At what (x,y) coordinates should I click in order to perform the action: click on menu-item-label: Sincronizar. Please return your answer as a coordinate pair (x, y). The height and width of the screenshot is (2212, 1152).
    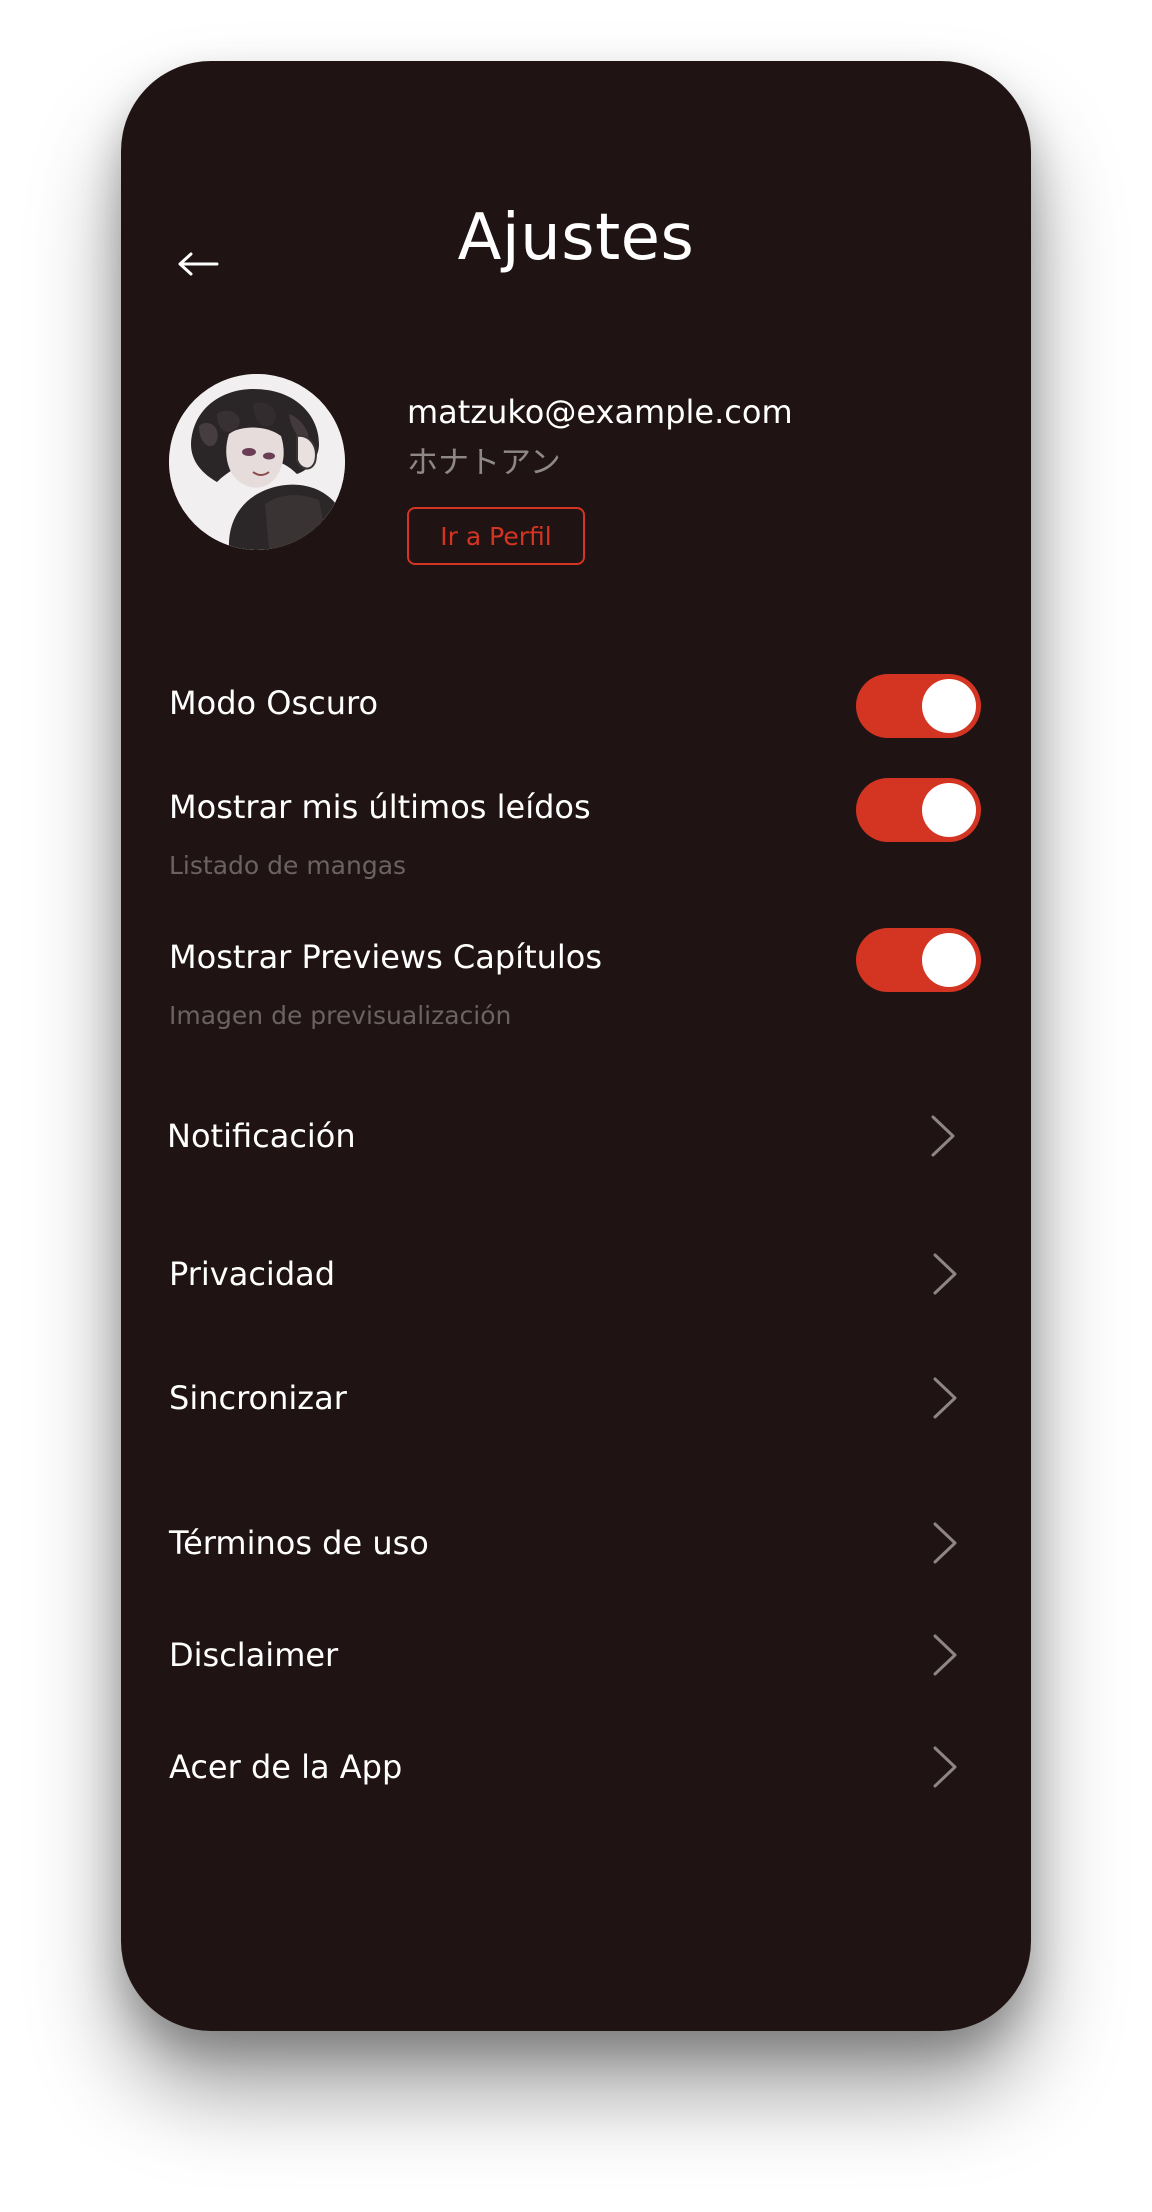
    Looking at the image, I should click on (258, 1398).